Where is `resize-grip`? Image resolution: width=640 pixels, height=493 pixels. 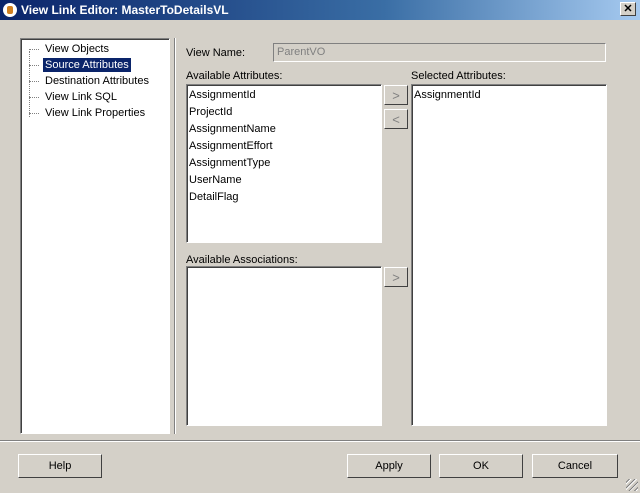
resize-grip is located at coordinates (632, 485).